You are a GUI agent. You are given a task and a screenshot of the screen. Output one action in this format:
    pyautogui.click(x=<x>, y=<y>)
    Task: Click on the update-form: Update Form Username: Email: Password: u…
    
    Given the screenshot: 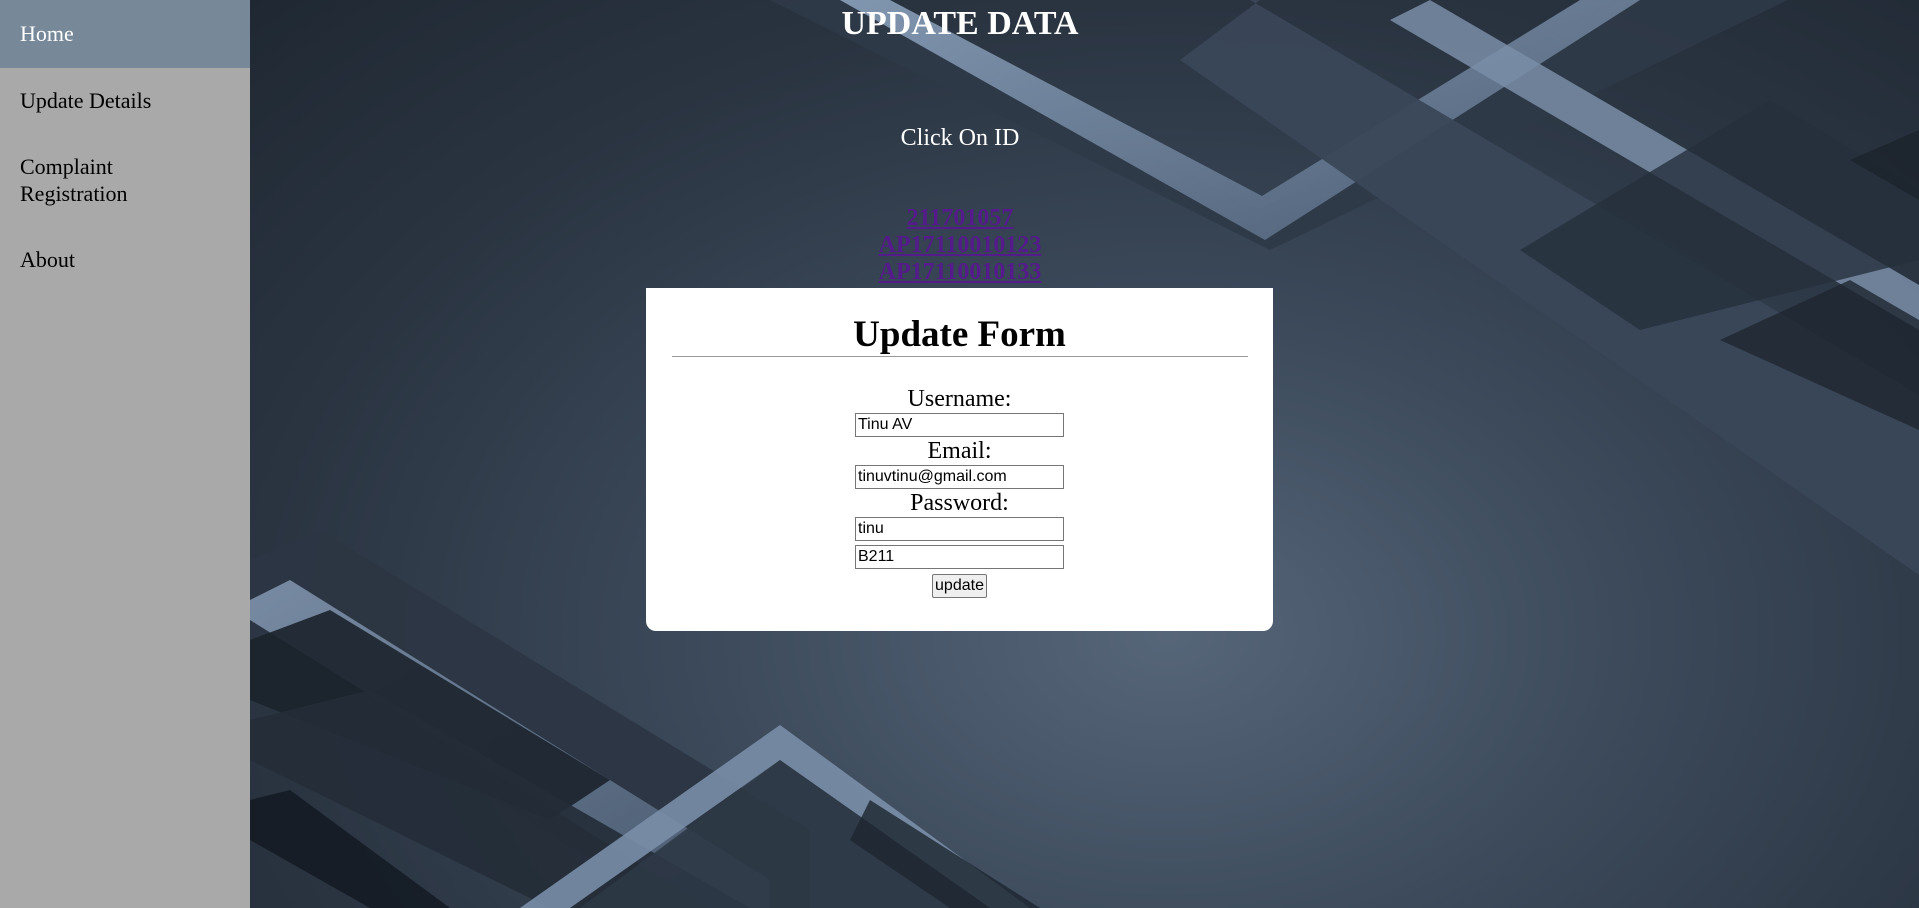 What is the action you would take?
    pyautogui.click(x=959, y=459)
    